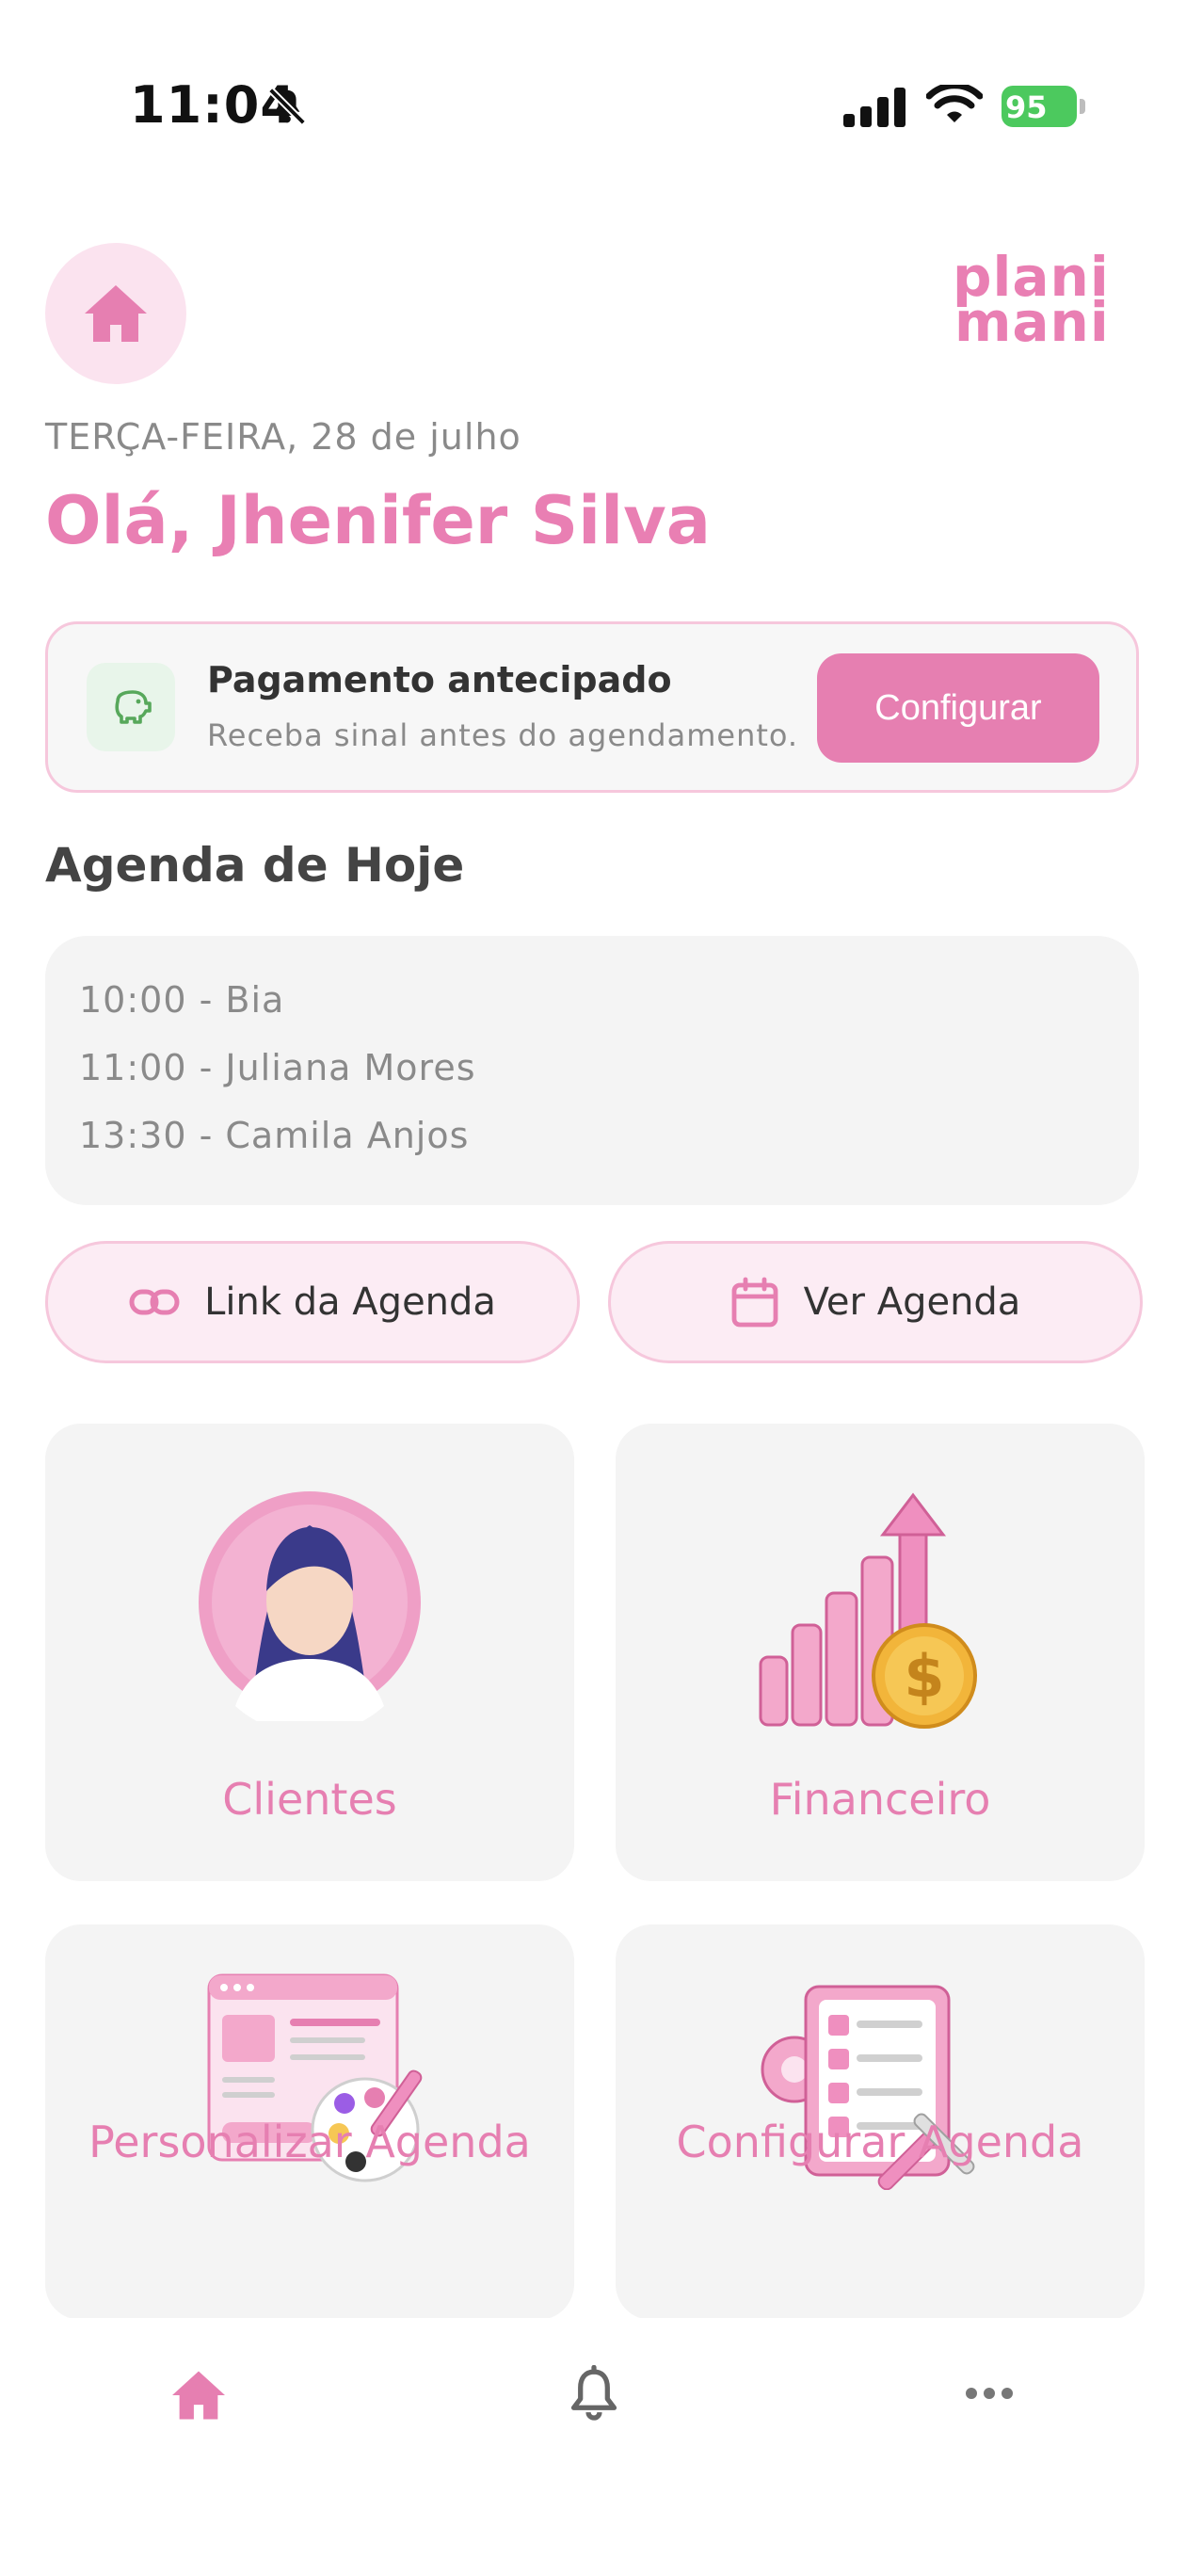 This screenshot has height=2576, width=1186. I want to click on agenda-item: 11:00 - Juliana Mores, so click(277, 1067).